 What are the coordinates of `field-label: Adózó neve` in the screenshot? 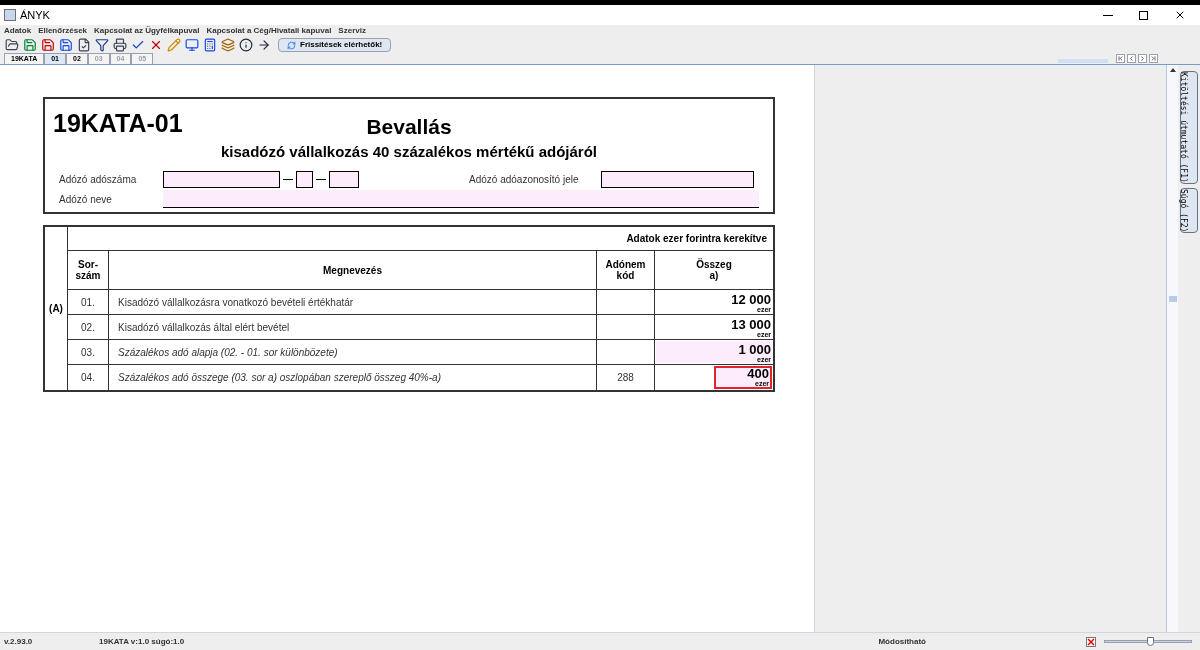 It's located at (85, 199).